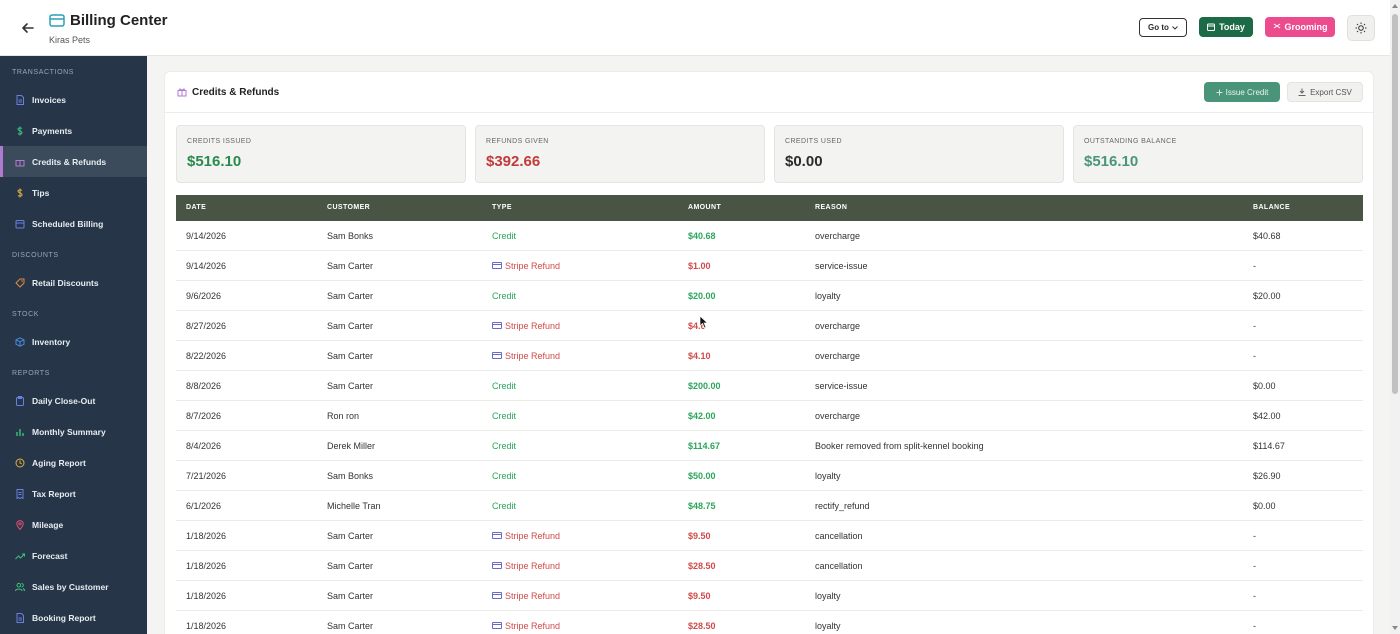  I want to click on sidebar-item-invoices: Invoices, so click(73, 99).